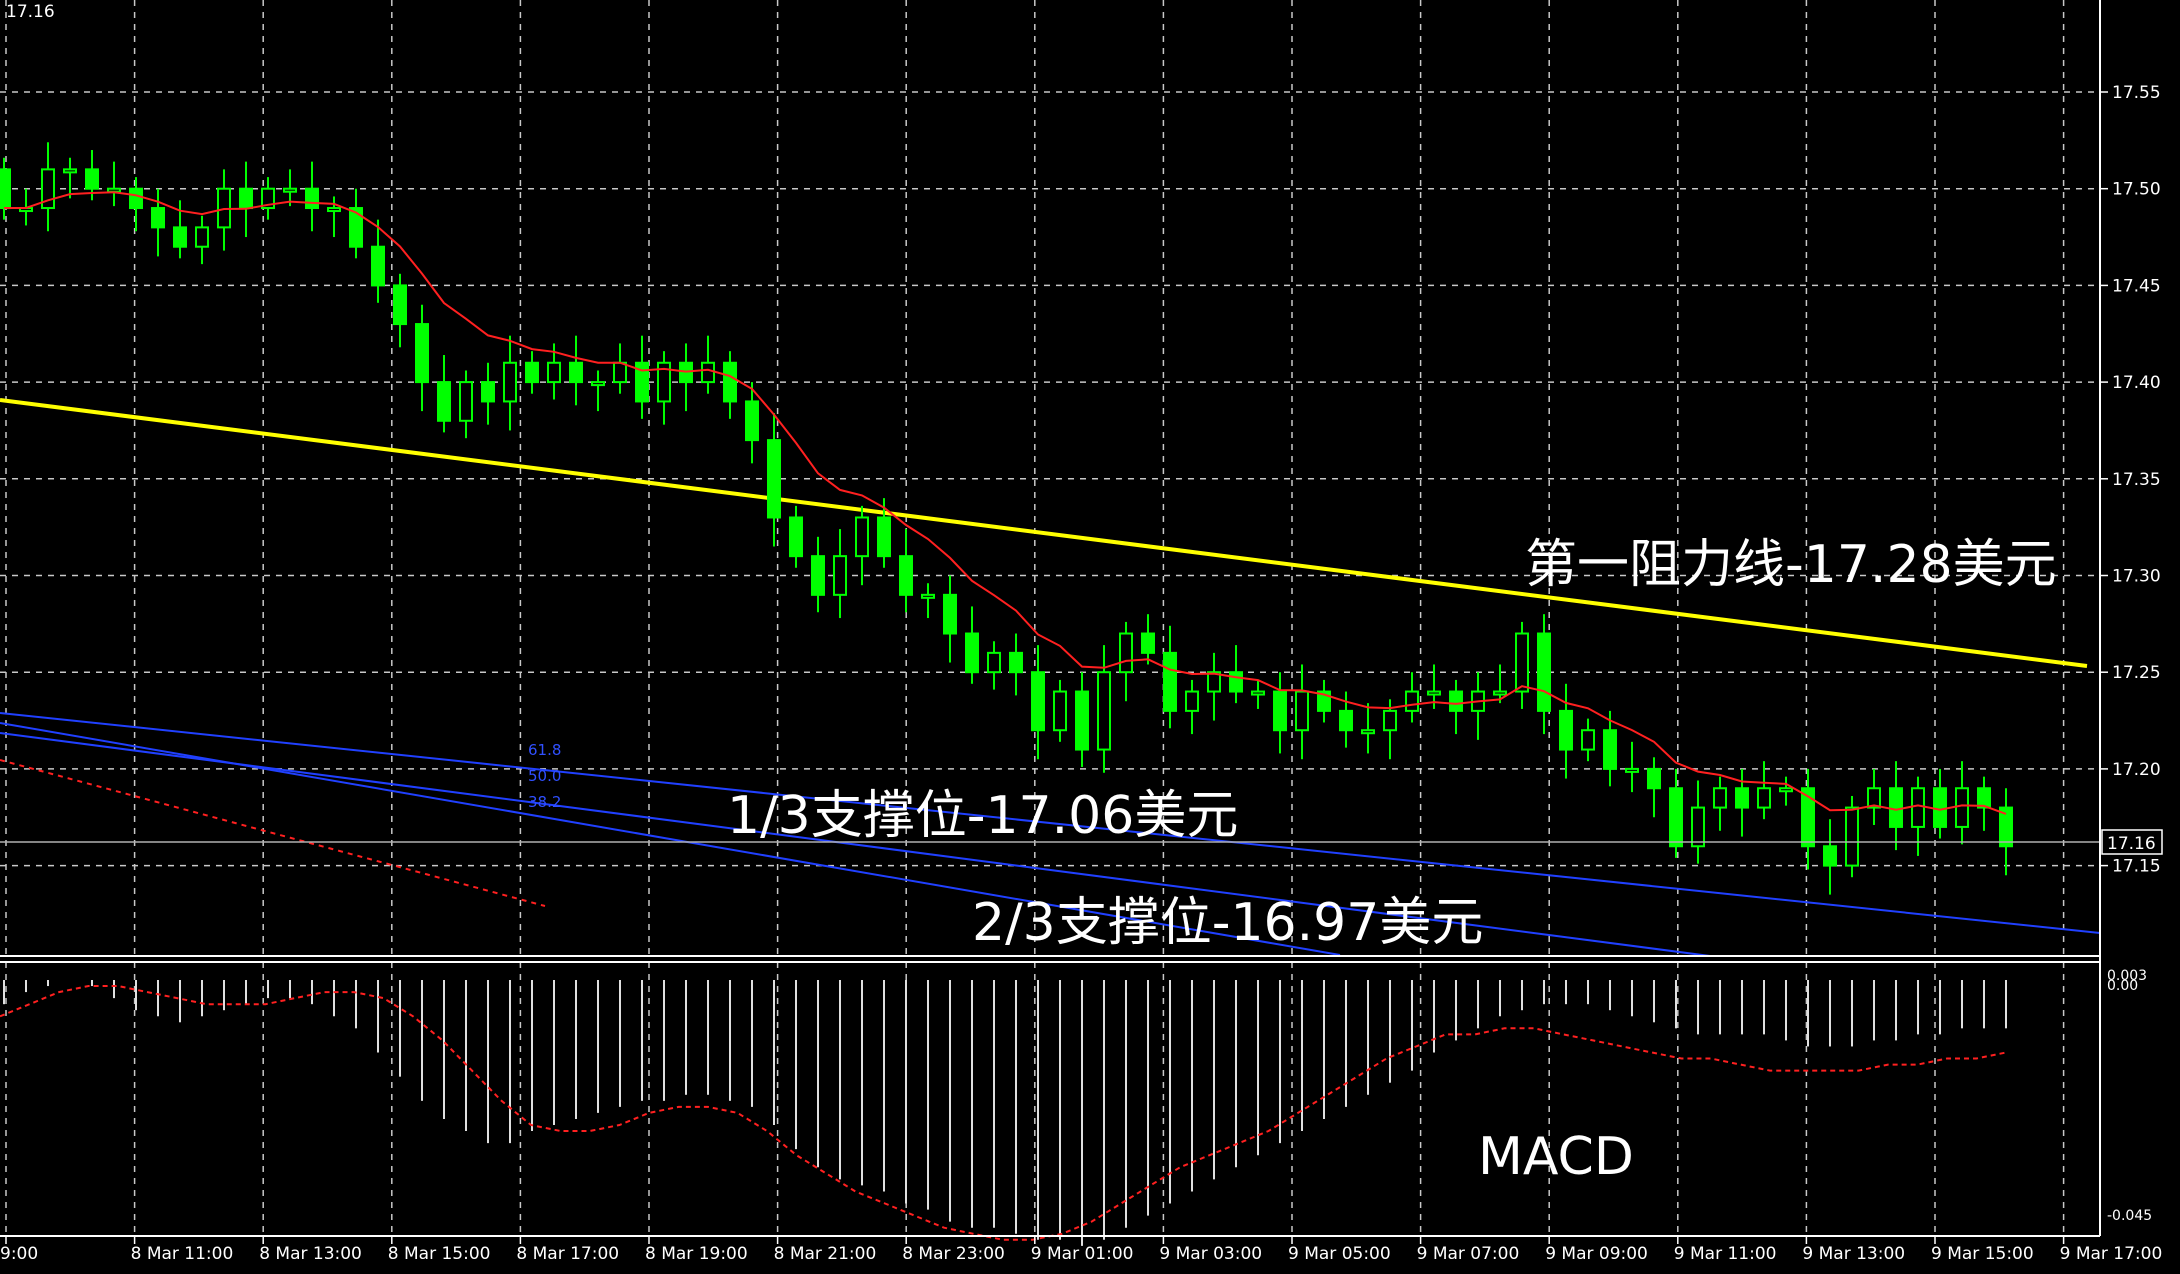 The image size is (2180, 1274). What do you see at coordinates (2136, 480) in the screenshot?
I see `price-tick-label: 17.35` at bounding box center [2136, 480].